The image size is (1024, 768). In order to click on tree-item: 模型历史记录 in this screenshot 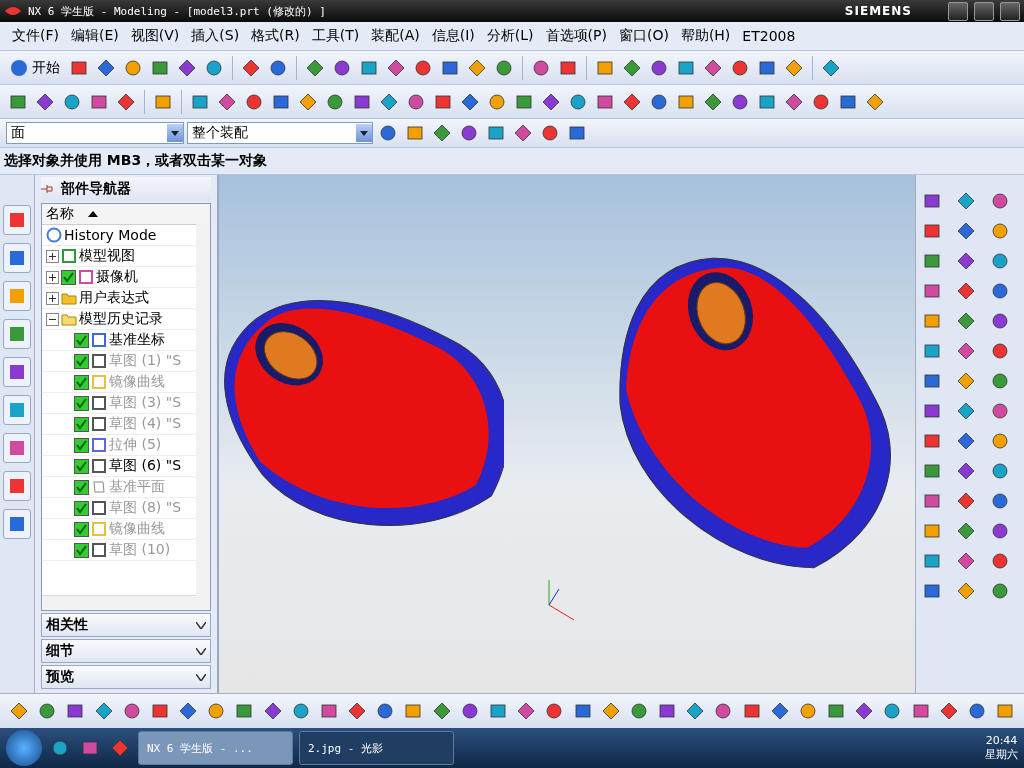, I will do `click(121, 319)`.